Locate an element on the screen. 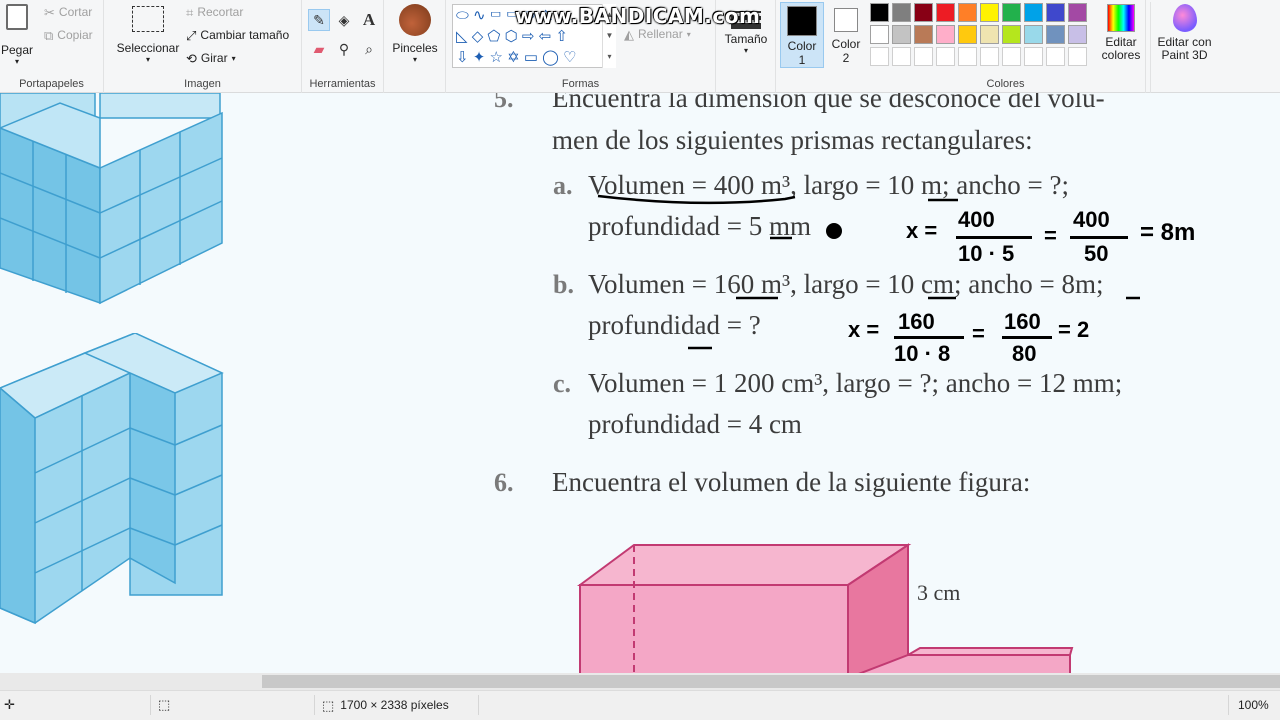 This screenshot has height=720, width=1280. selection-size: ⬚ is located at coordinates (164, 704).